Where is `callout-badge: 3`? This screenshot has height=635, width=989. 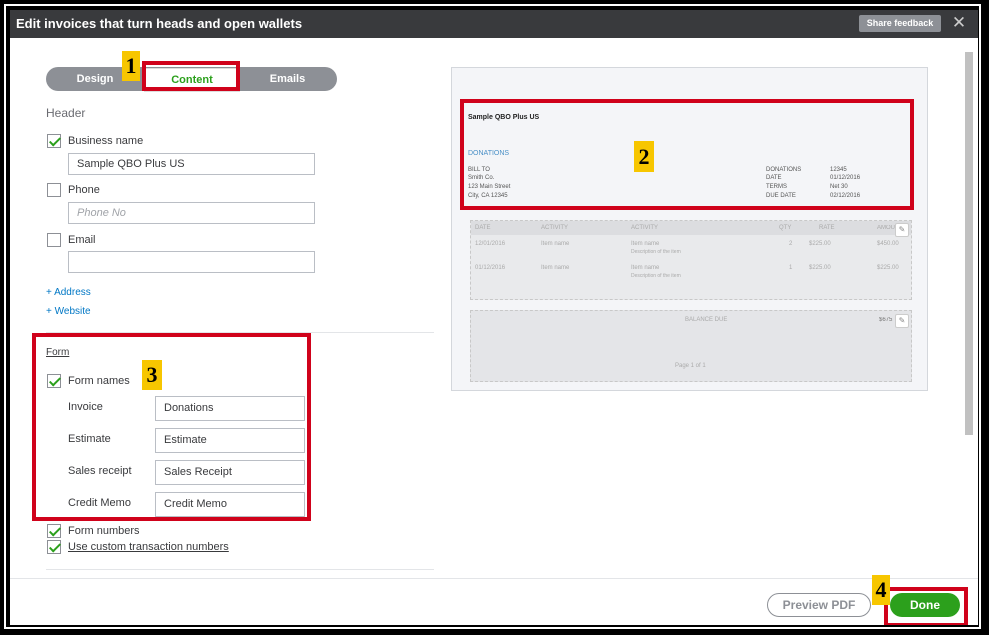
callout-badge: 3 is located at coordinates (152, 375).